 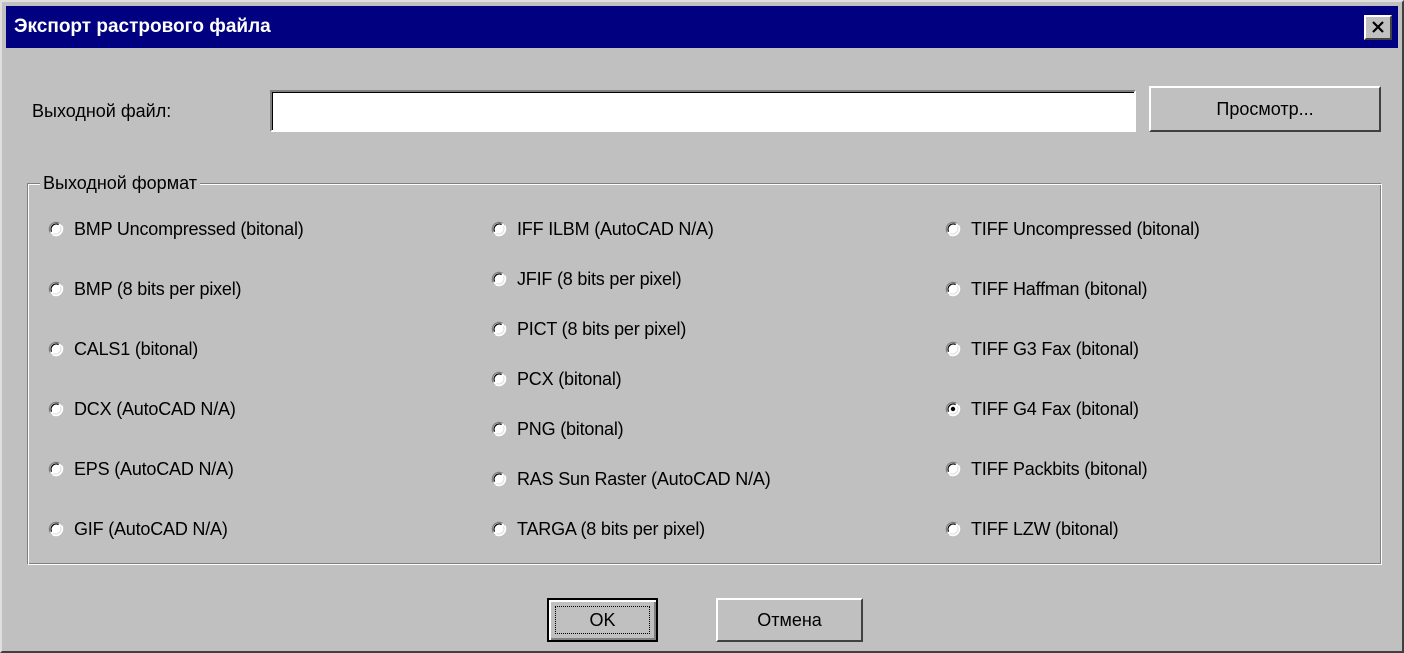 What do you see at coordinates (1055, 348) in the screenshot?
I see `format-option-label: TIFF G3 Fax (bitonal)` at bounding box center [1055, 348].